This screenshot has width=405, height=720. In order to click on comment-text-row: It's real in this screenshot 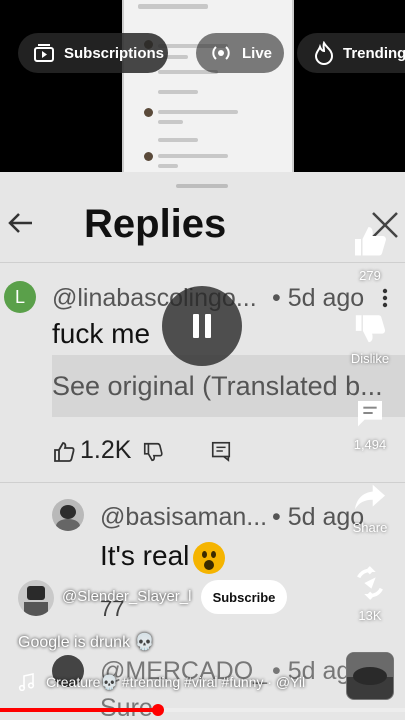, I will do `click(163, 557)`.